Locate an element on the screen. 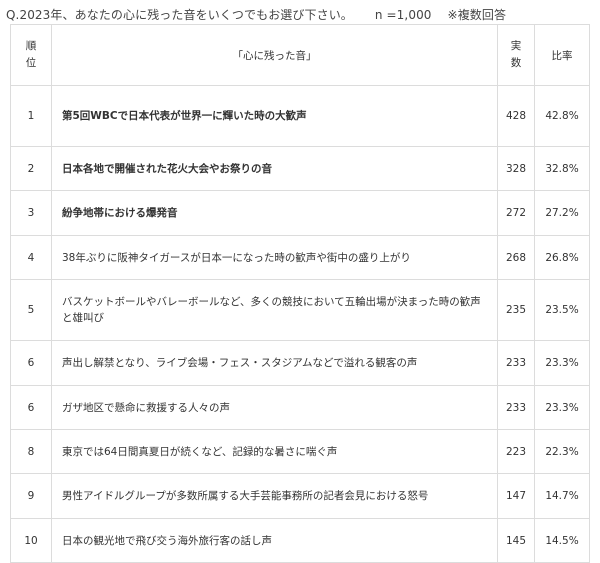  table-row: 10 日本の観光地で飛び交う海外旅行客の話し声 145 14.5% is located at coordinates (300, 540).